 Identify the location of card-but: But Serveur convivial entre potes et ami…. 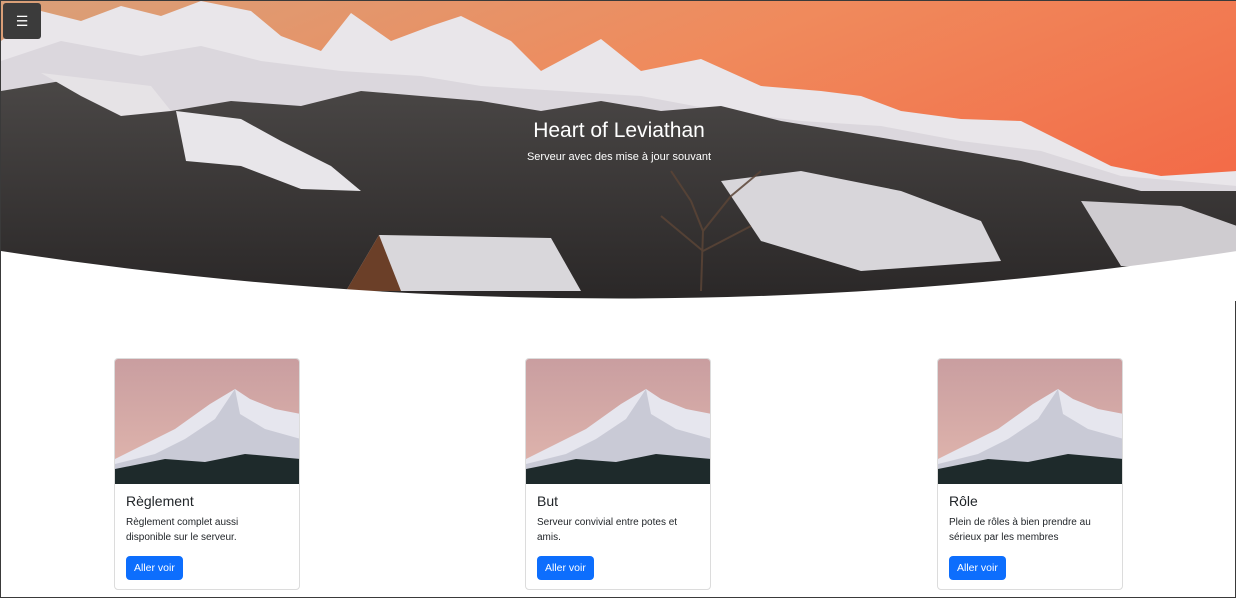
(618, 474).